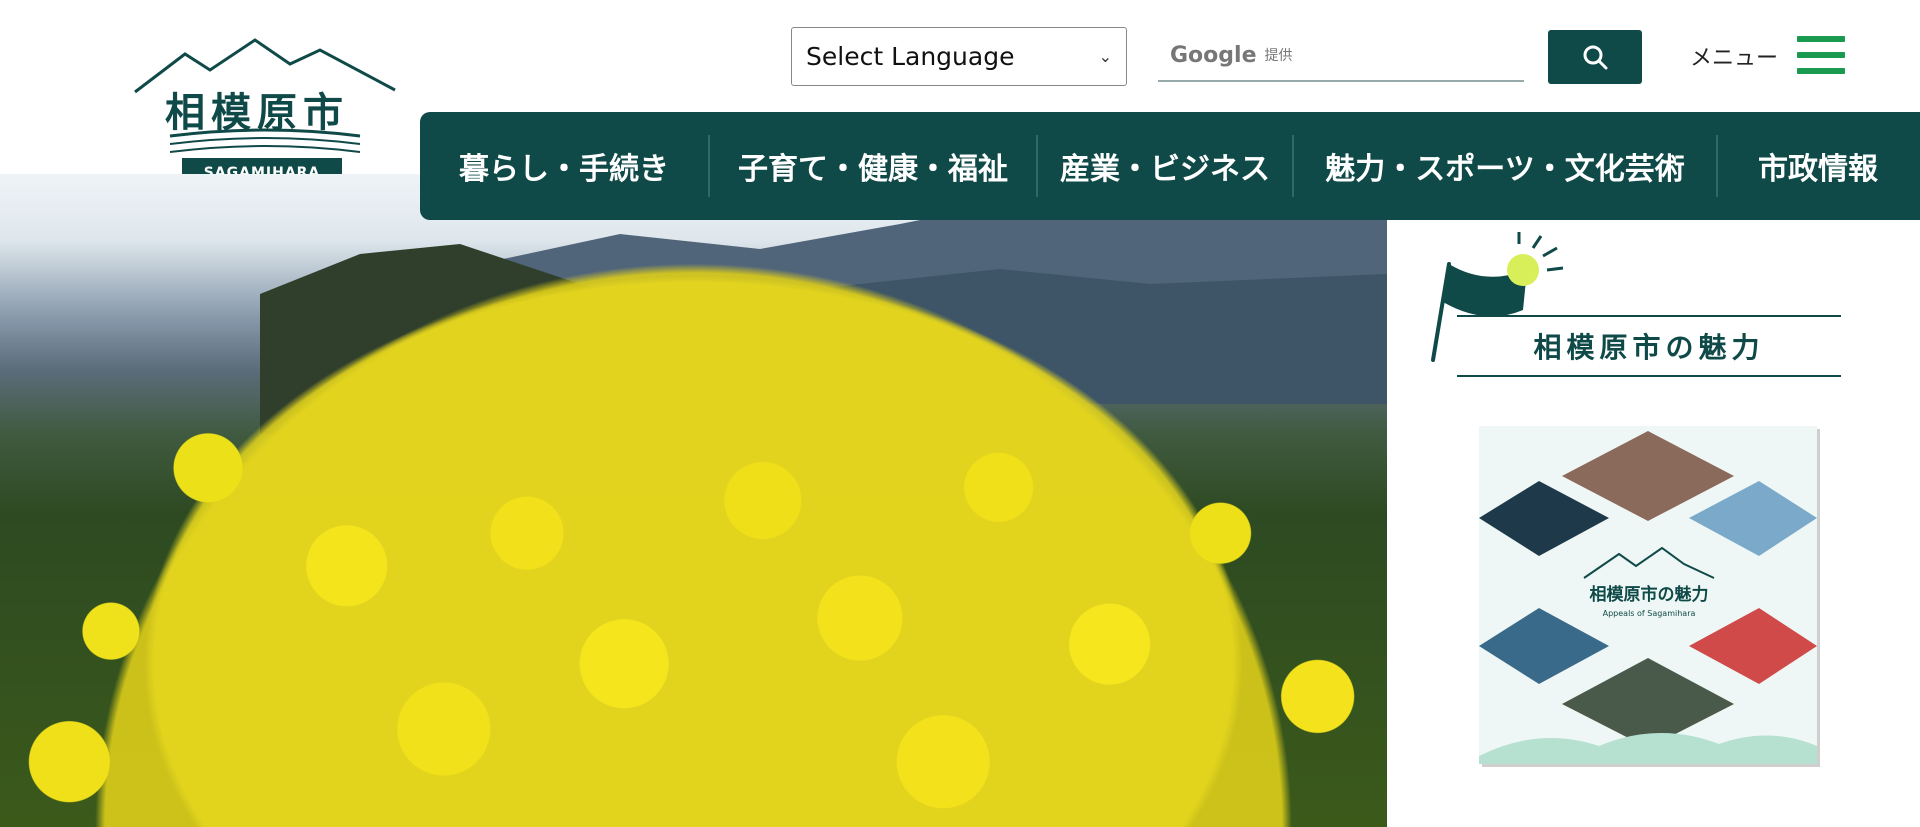 The width and height of the screenshot is (1920, 827). Describe the element at coordinates (1649, 613) in the screenshot. I see `appeals-banner-subtitle: Appeals of Sagamihara` at that location.